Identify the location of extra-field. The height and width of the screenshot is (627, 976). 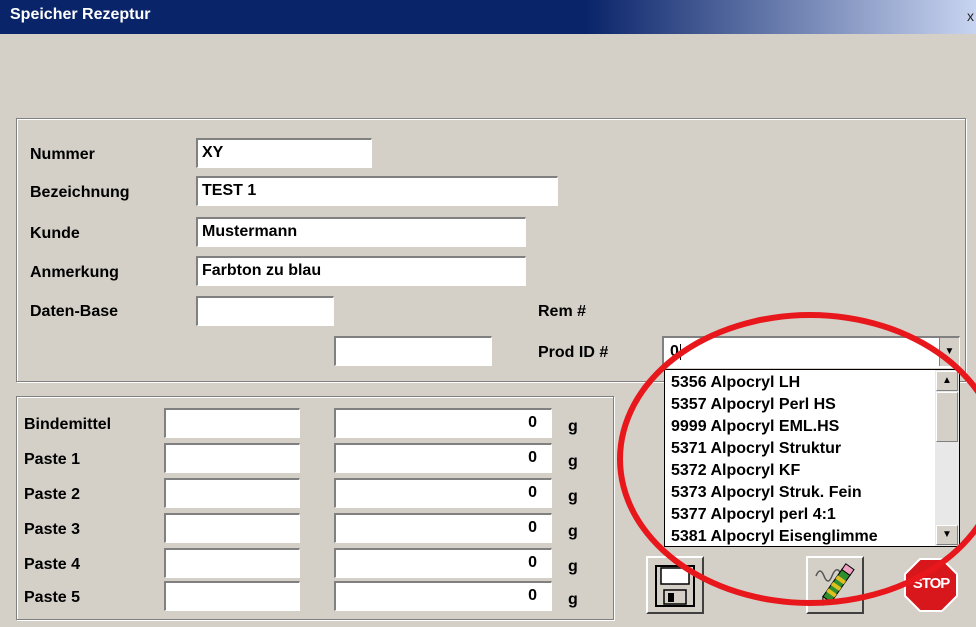
(413, 351).